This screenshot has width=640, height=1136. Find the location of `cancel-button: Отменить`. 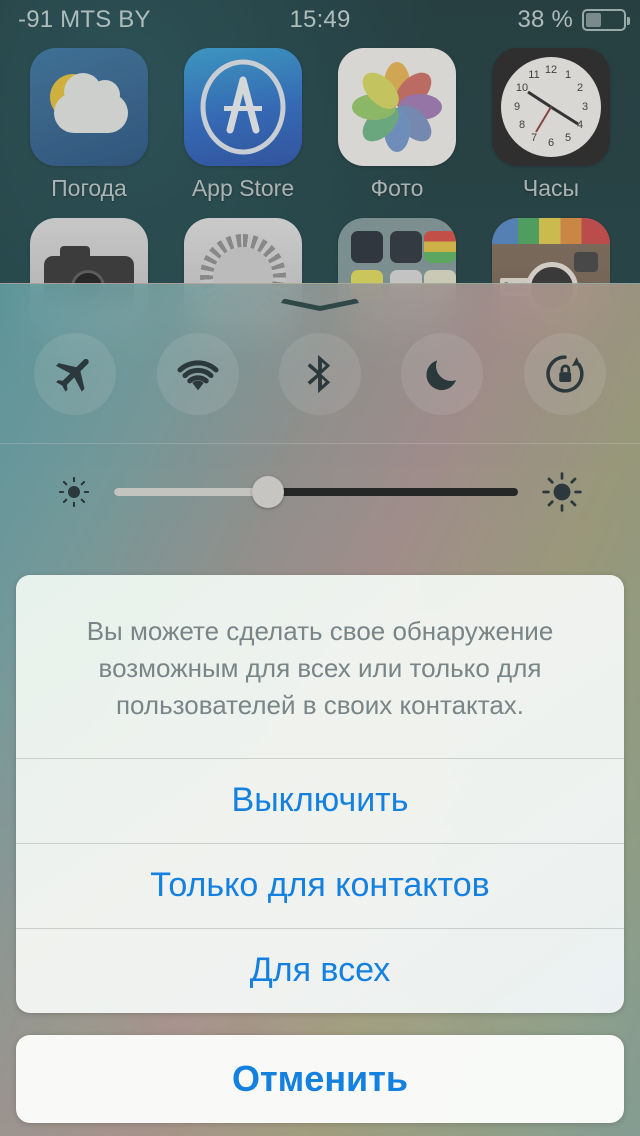

cancel-button: Отменить is located at coordinates (320, 1079).